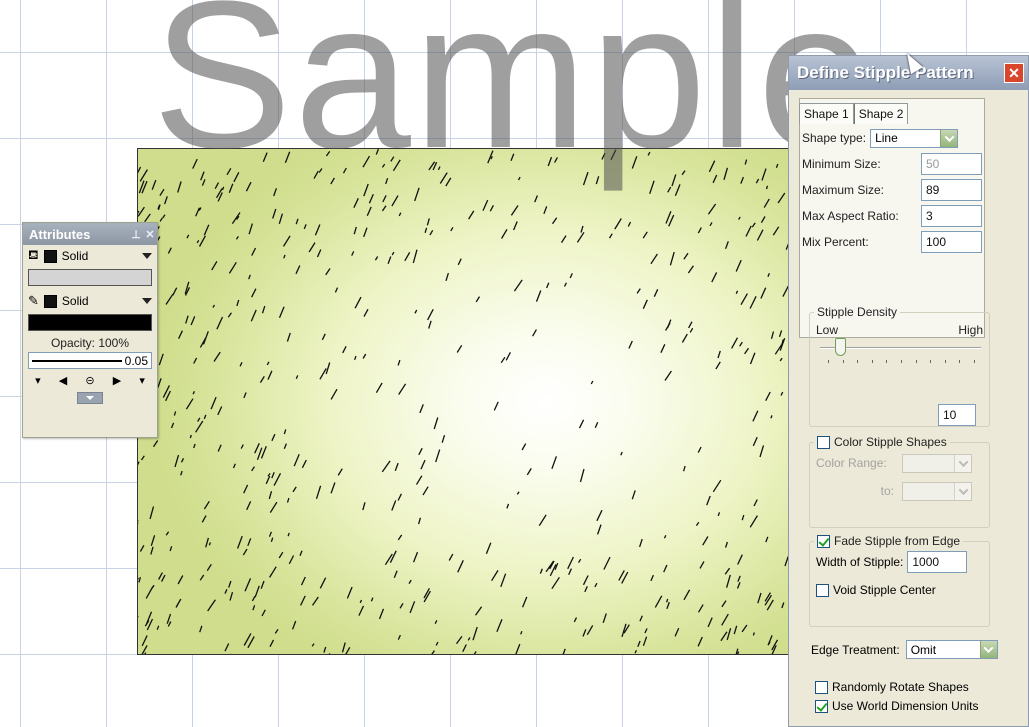 The height and width of the screenshot is (727, 1029). Describe the element at coordinates (1014, 73) in the screenshot. I see `close-button: ✕` at that location.